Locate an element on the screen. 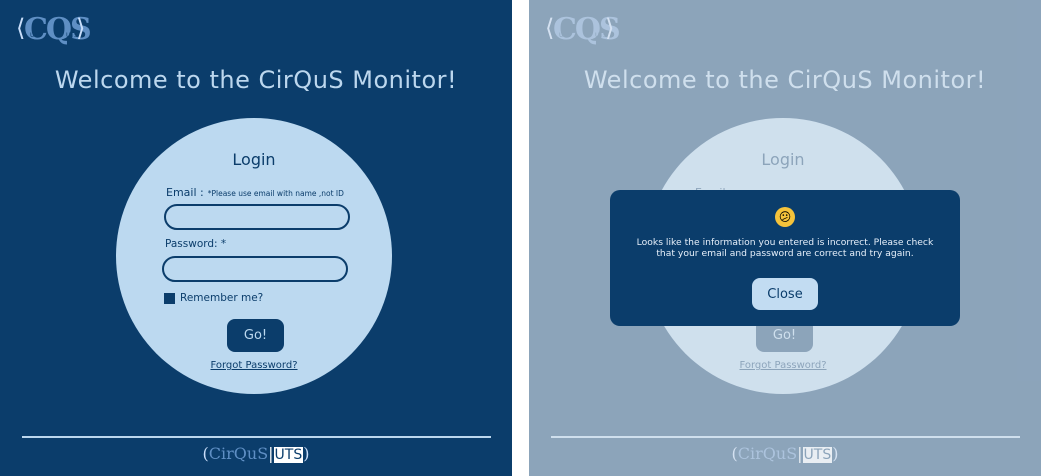 This screenshot has height=476, width=1041. cqs-logo: ⟨ CQS UTS UTS ⟩ is located at coordinates (54, 29).